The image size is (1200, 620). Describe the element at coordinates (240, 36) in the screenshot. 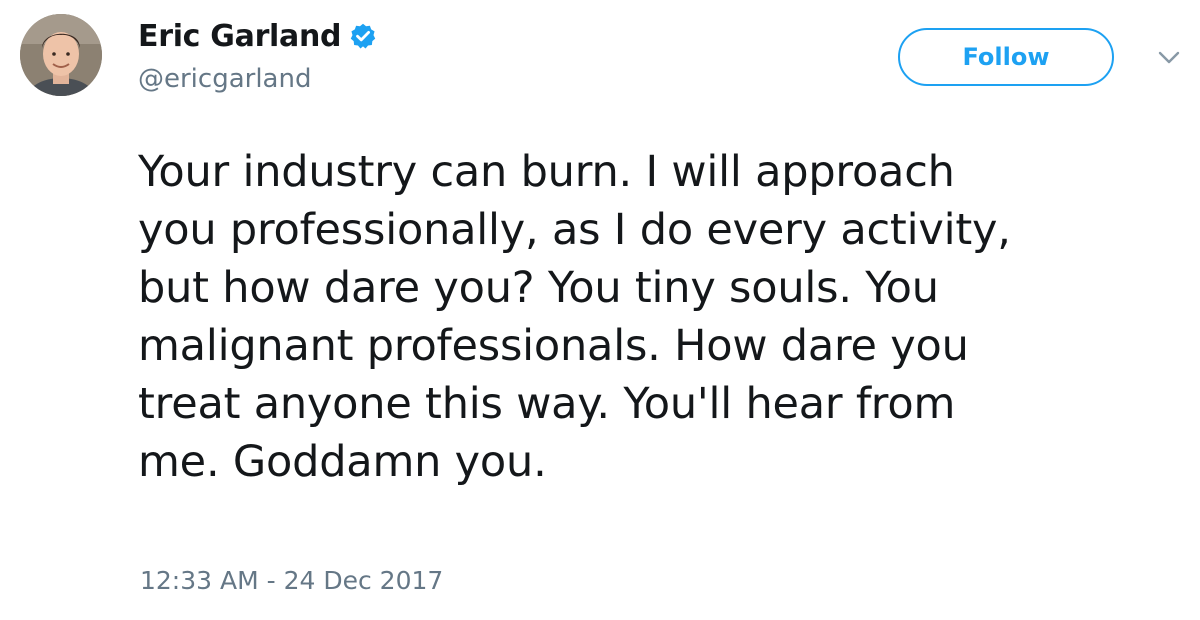

I see `display-name: Eric Garland` at that location.